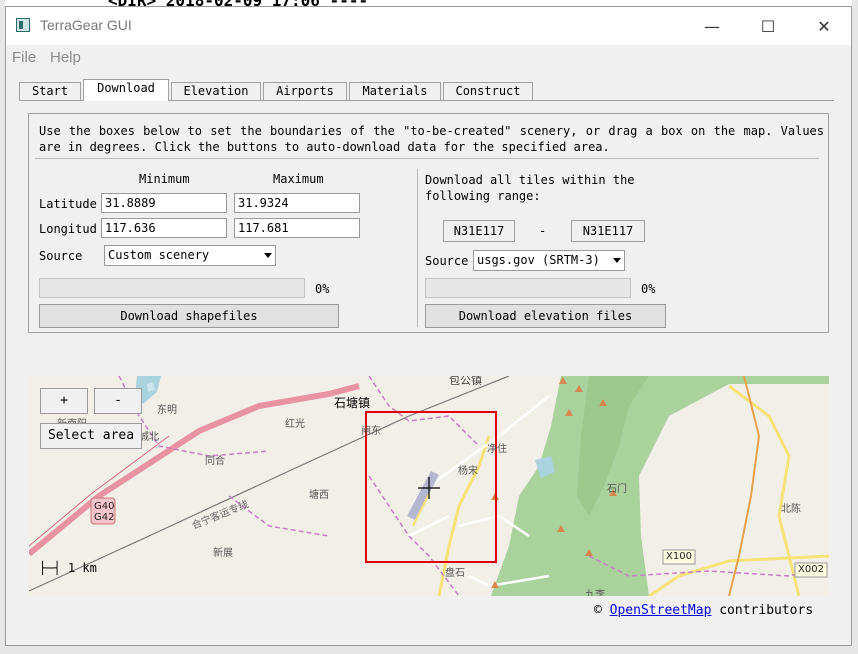  Describe the element at coordinates (455, 573) in the screenshot. I see `place-label: 盘石` at that location.